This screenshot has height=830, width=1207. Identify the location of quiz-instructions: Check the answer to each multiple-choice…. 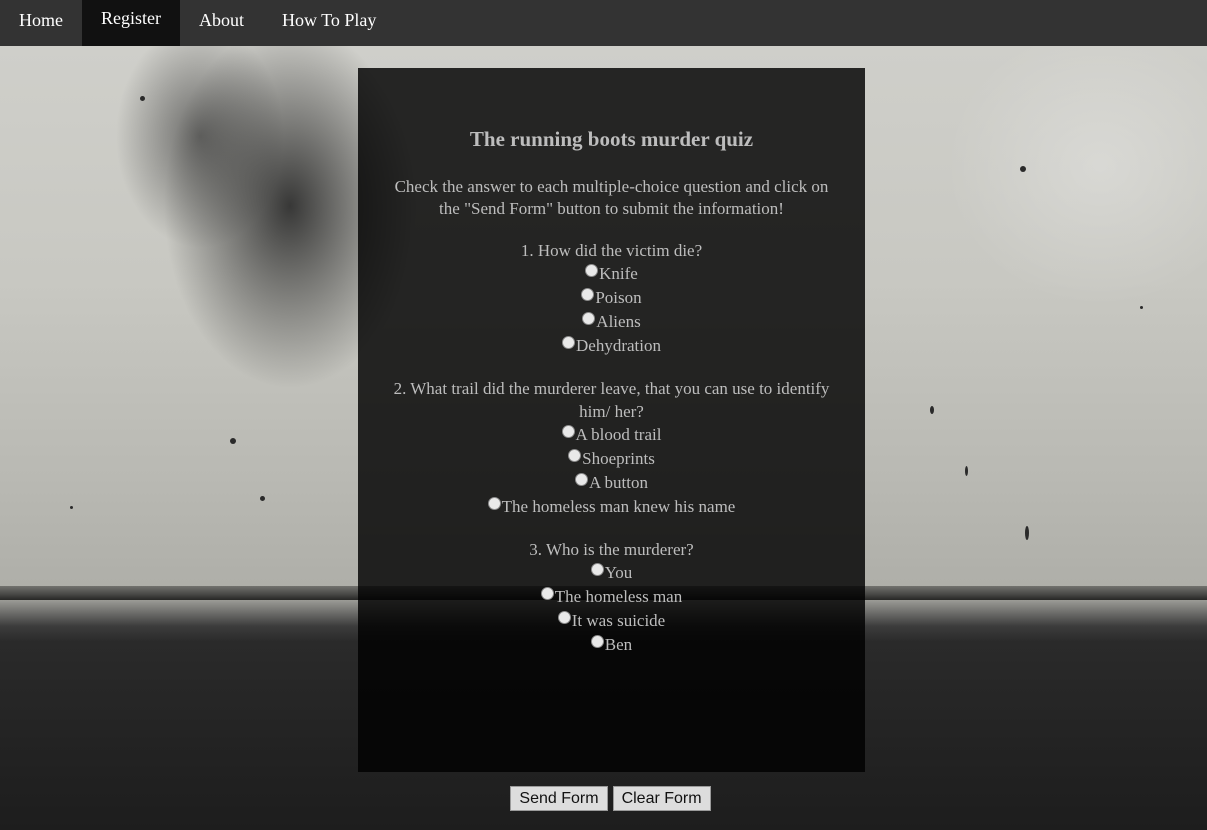
(611, 197).